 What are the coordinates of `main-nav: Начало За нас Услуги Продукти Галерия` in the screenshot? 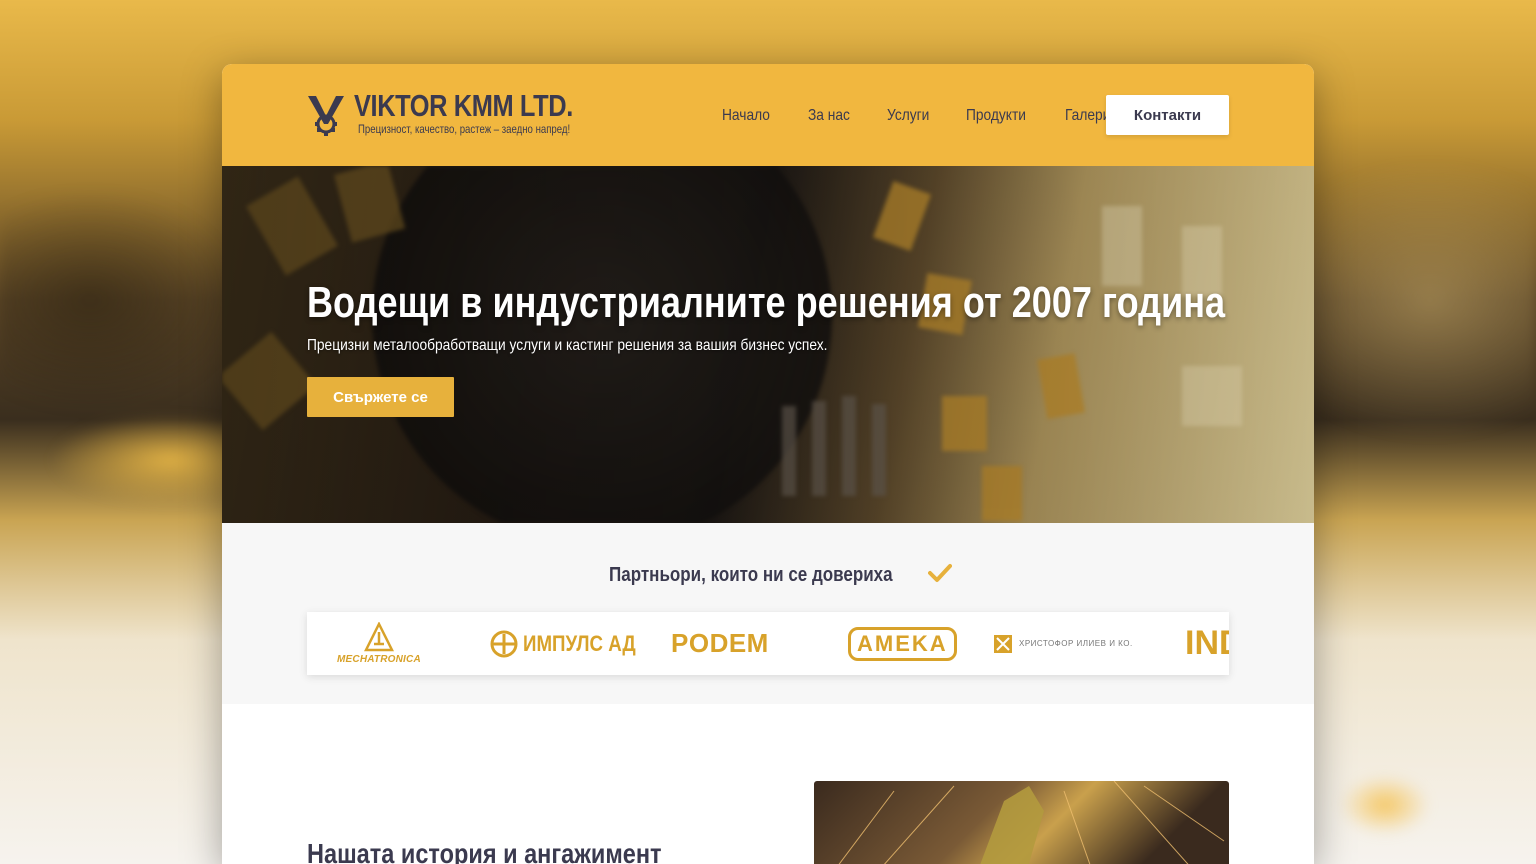 It's located at (939, 116).